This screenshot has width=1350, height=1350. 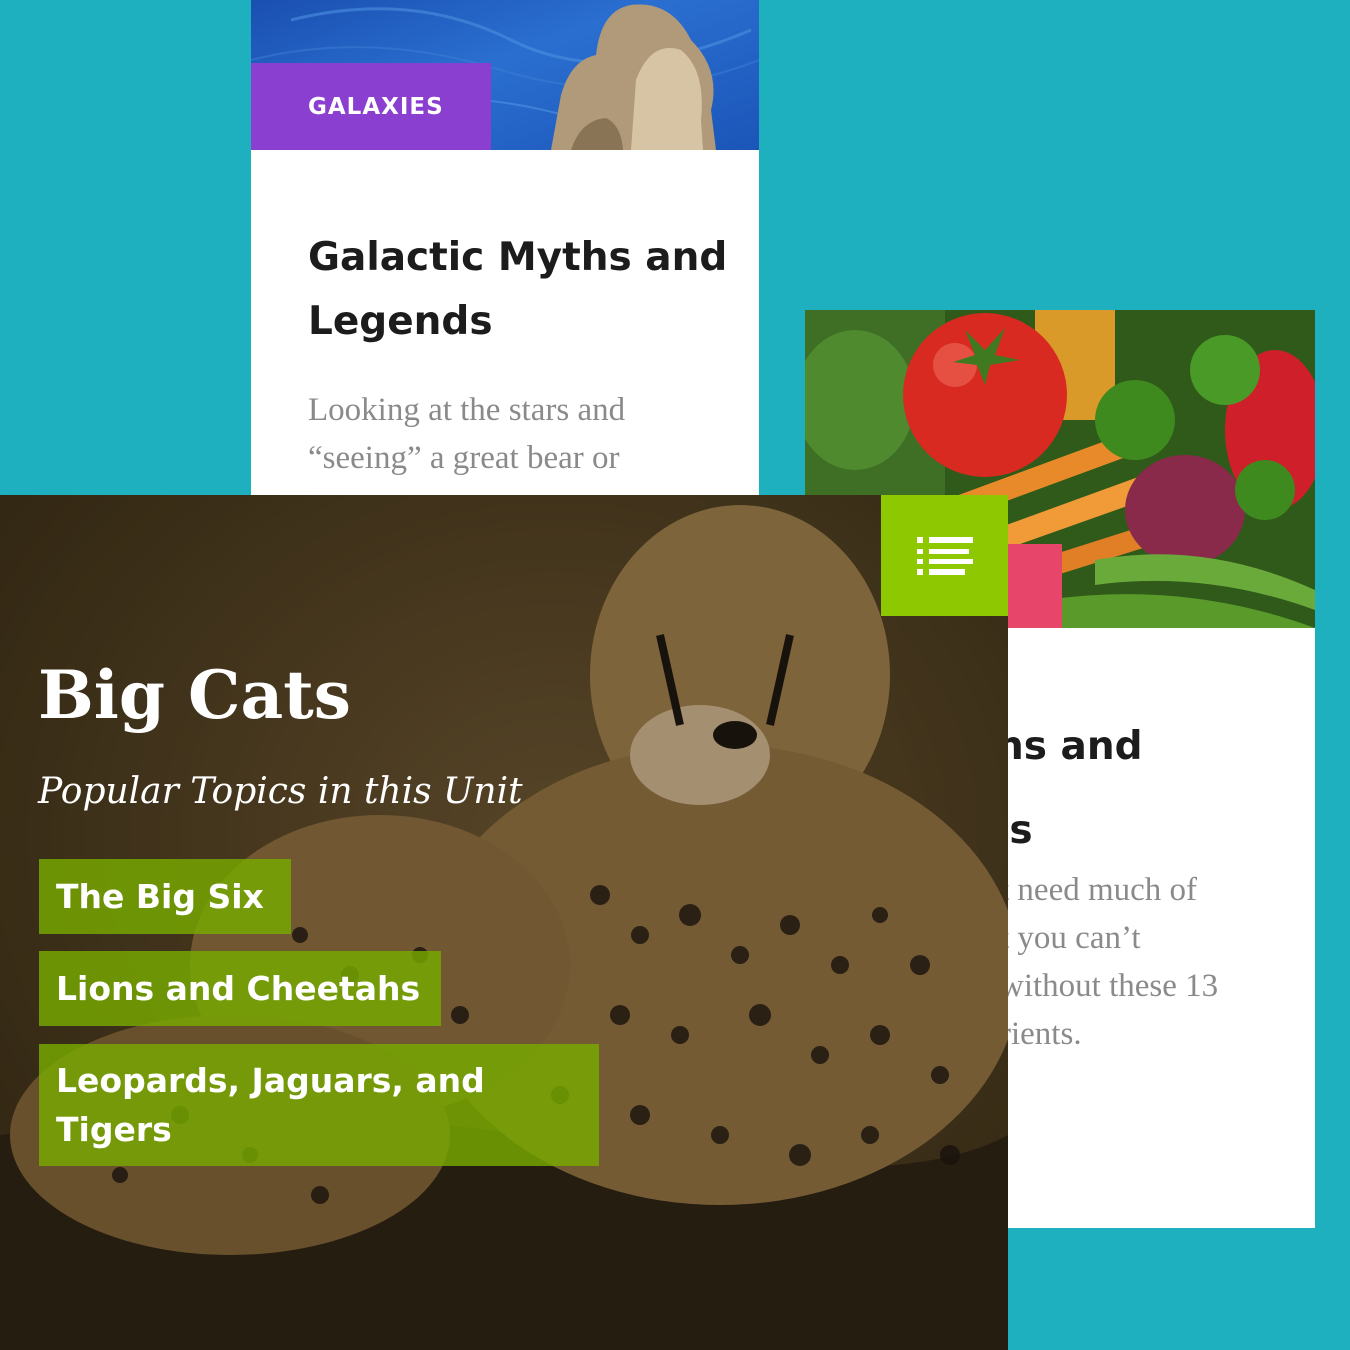 I want to click on galaxy-hero-image: GALAXIES, so click(x=505, y=75).